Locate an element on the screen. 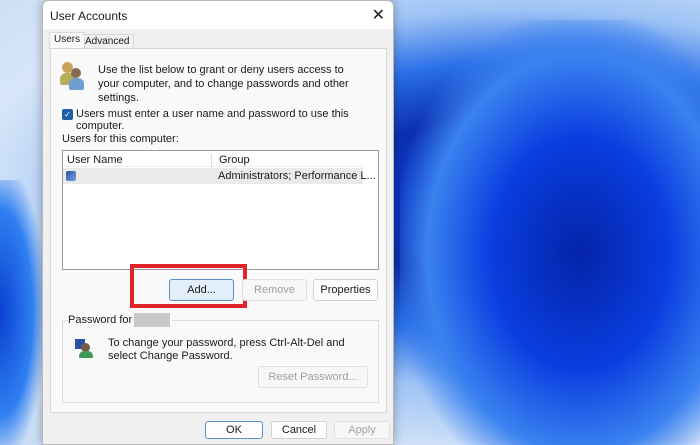 This screenshot has width=700, height=445. password-group-label: Password for is located at coordinates (120, 320).